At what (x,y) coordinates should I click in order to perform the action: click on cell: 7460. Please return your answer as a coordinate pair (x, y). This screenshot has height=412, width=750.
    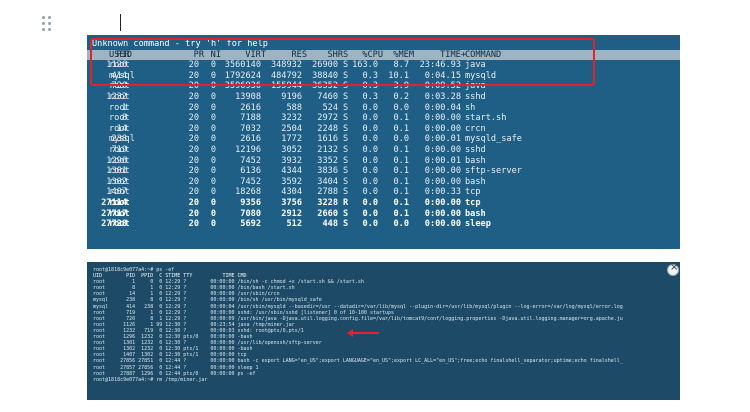
    Looking at the image, I should click on (327, 96).